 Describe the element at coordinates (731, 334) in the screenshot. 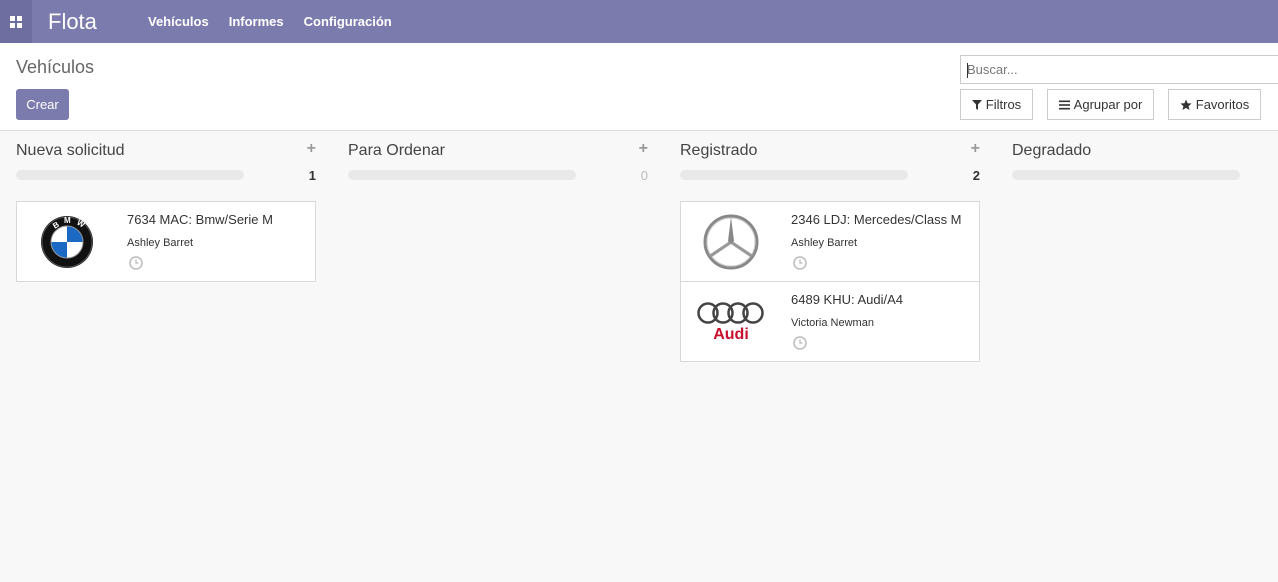

I see `svg-text: Audi` at that location.